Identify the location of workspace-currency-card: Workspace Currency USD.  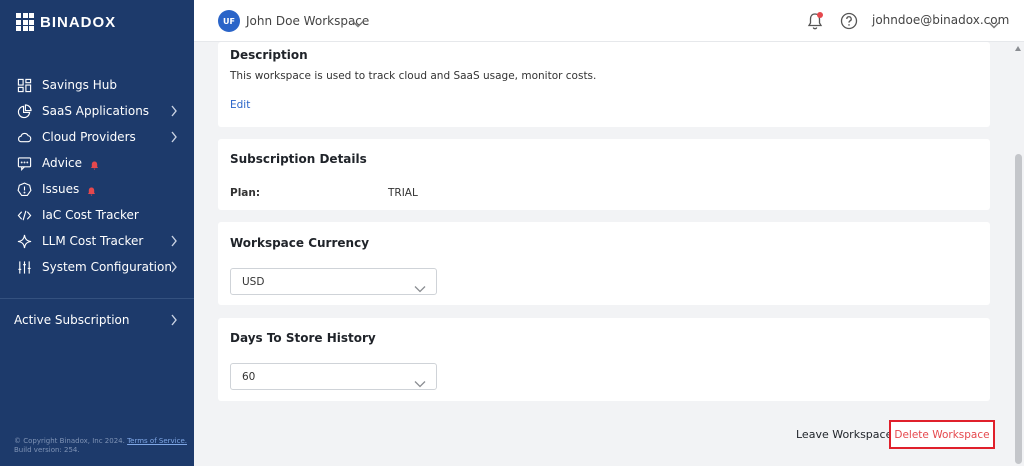
(604, 263).